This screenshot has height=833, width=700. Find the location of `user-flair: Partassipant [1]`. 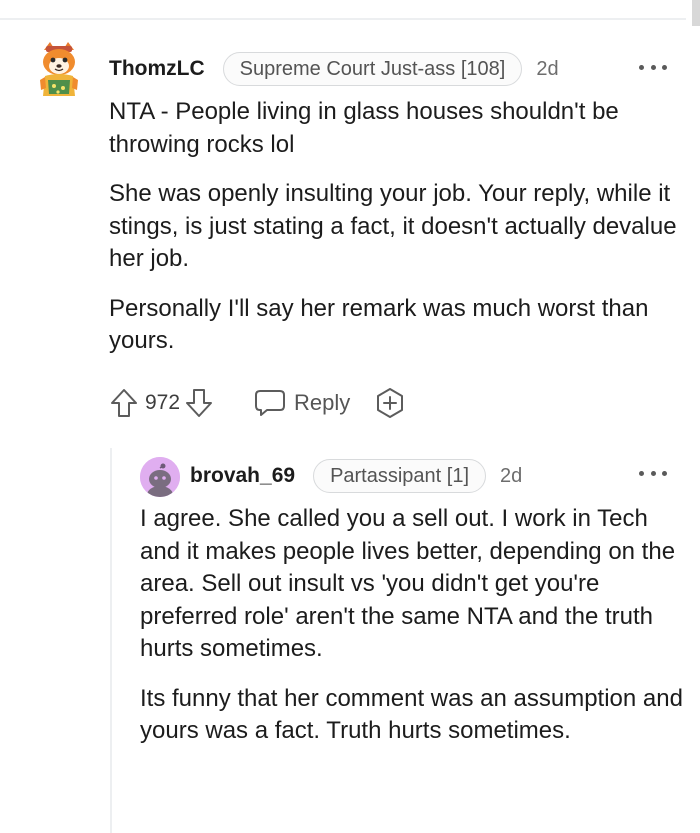

user-flair: Partassipant [1] is located at coordinates (400, 476).